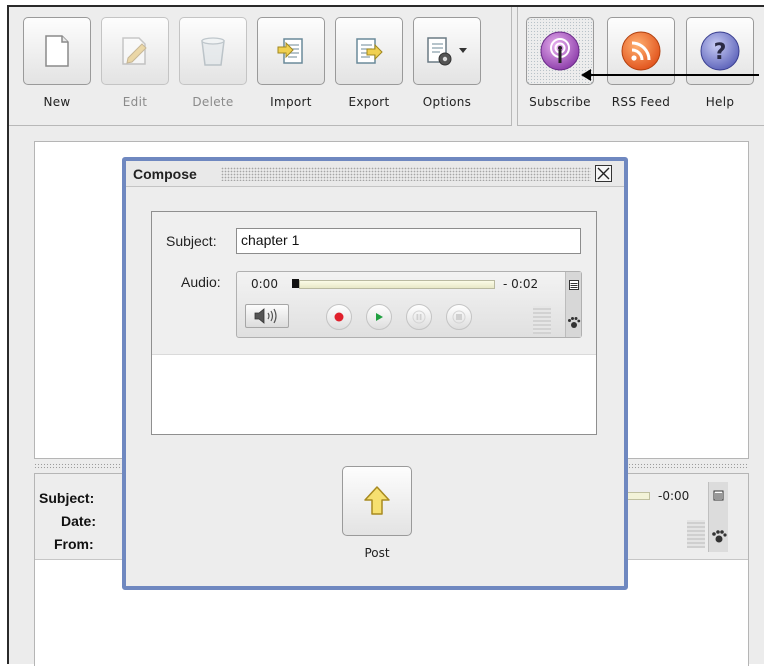 This screenshot has width=764, height=666. I want to click on export-button, so click(369, 51).